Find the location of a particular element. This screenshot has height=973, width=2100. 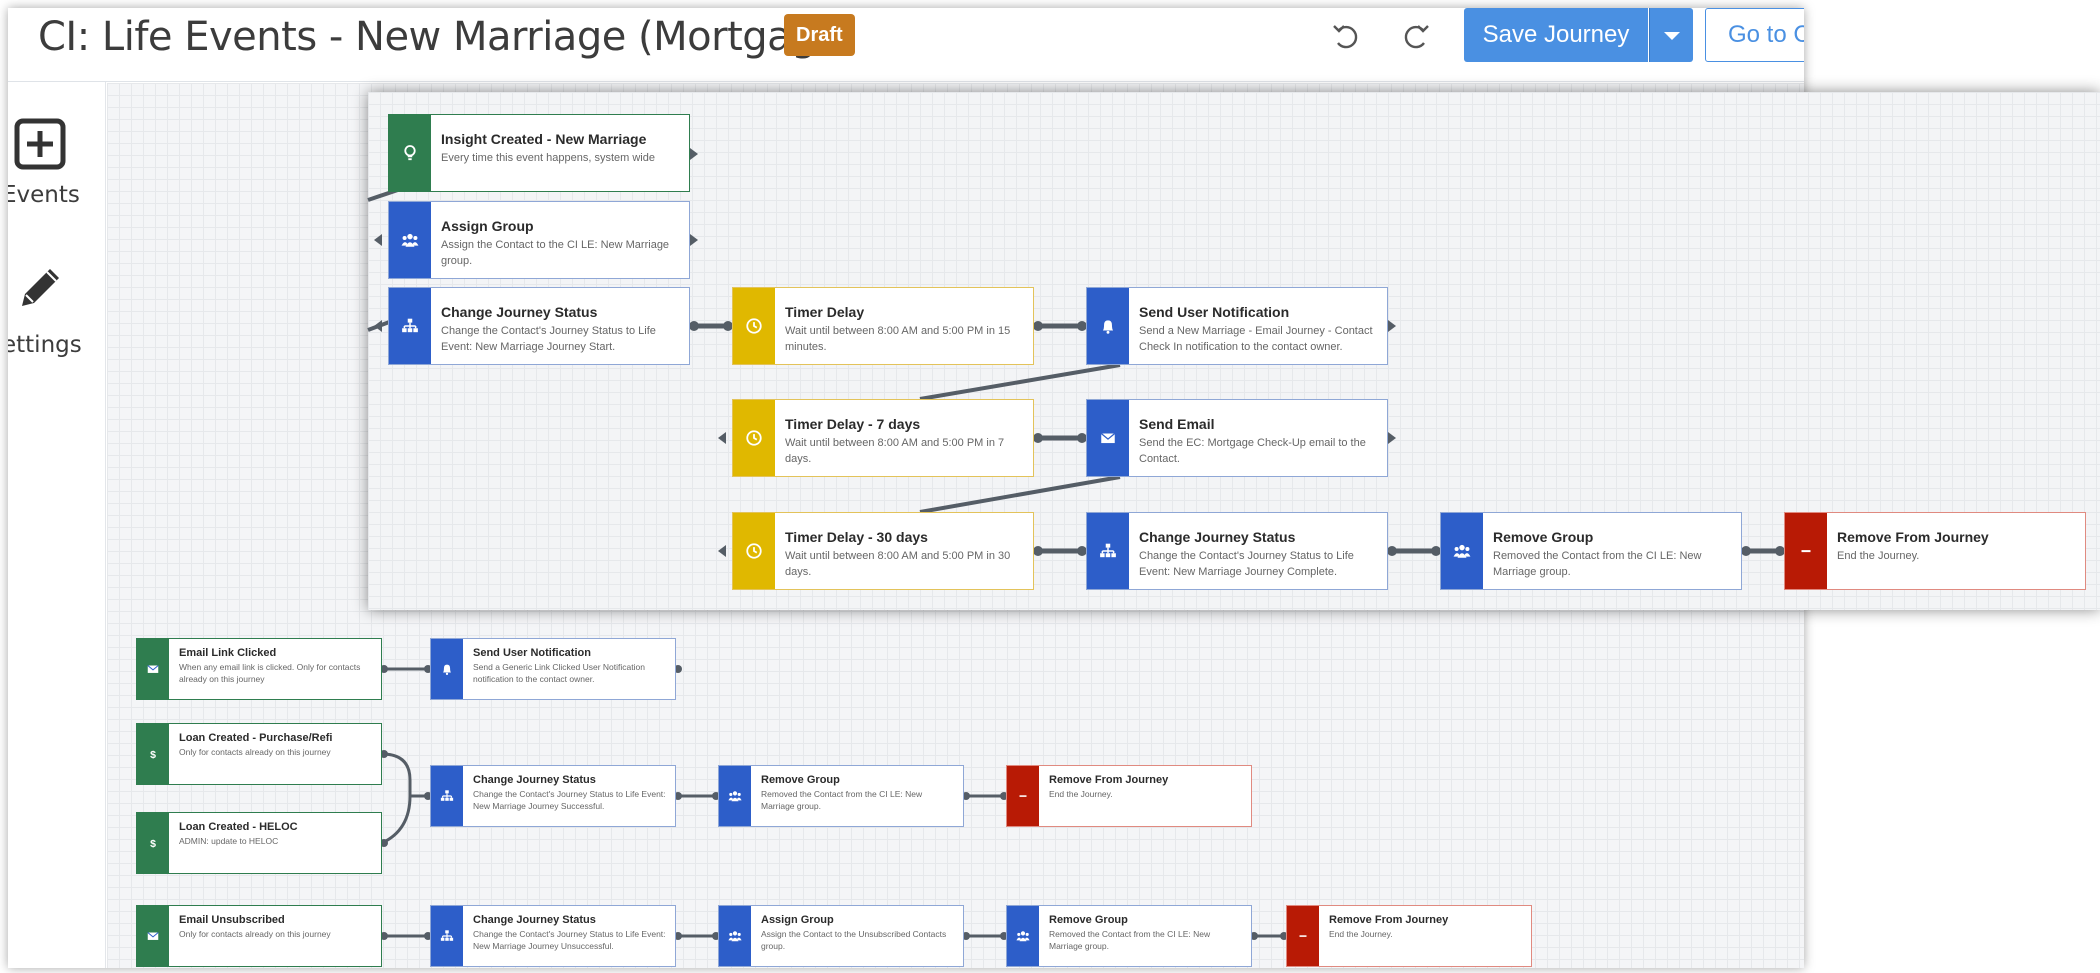

node-title: Timer Delay is located at coordinates (825, 312).